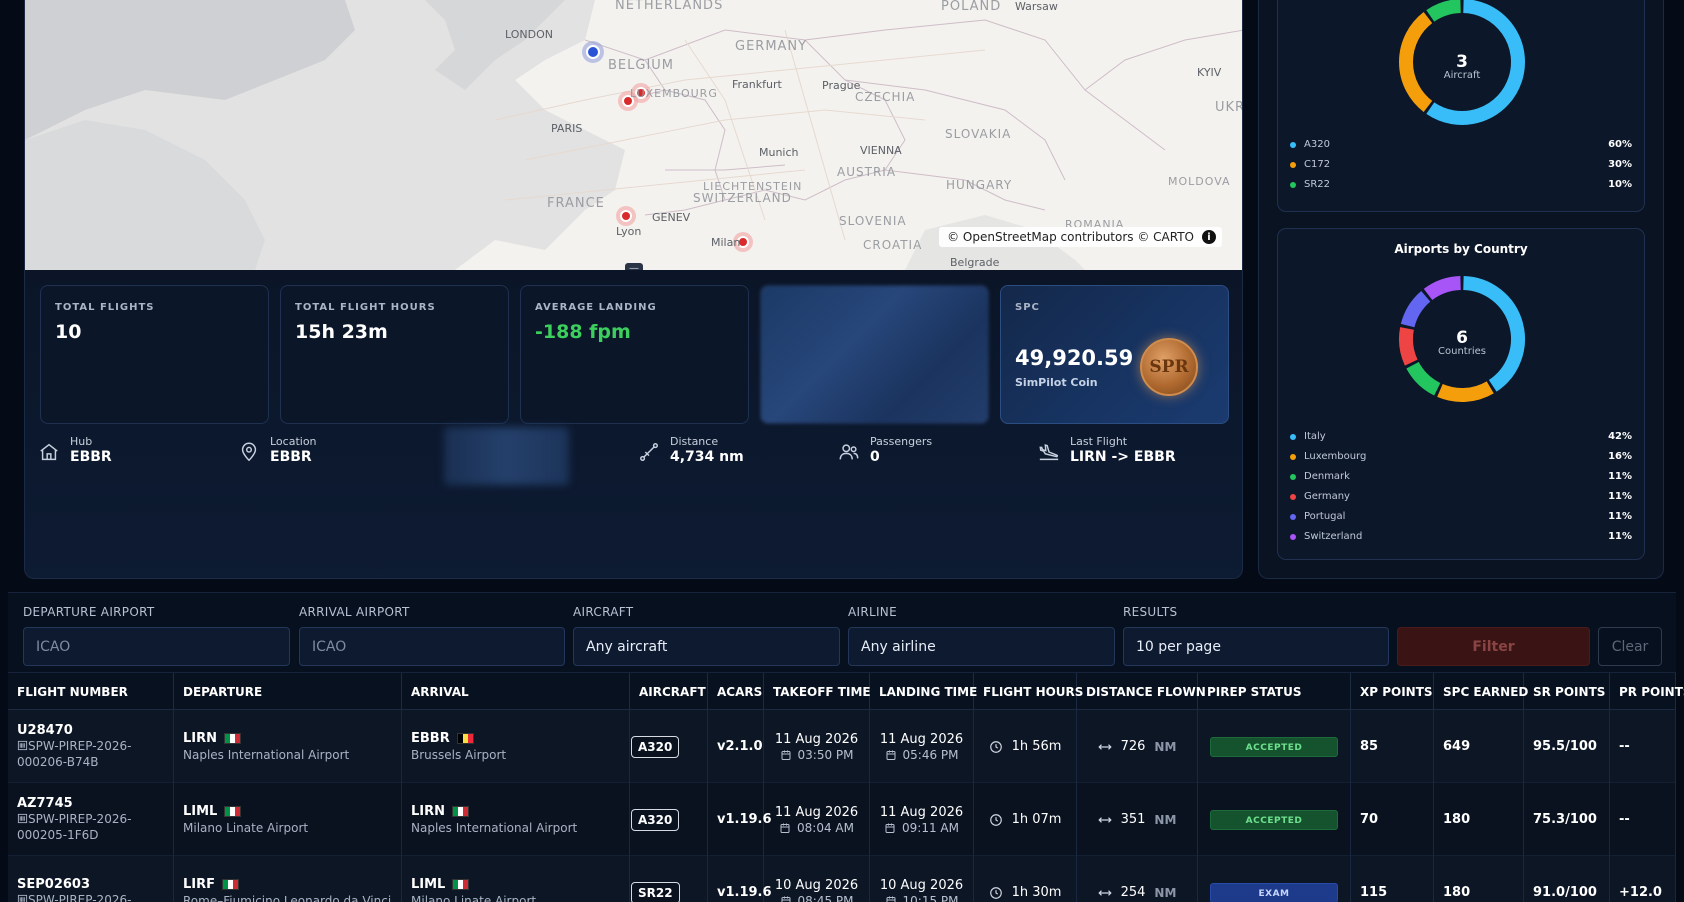 Image resolution: width=1684 pixels, height=902 pixels. What do you see at coordinates (1481, 692) in the screenshot?
I see `column-header-spc-earned: SPC EARNED` at bounding box center [1481, 692].